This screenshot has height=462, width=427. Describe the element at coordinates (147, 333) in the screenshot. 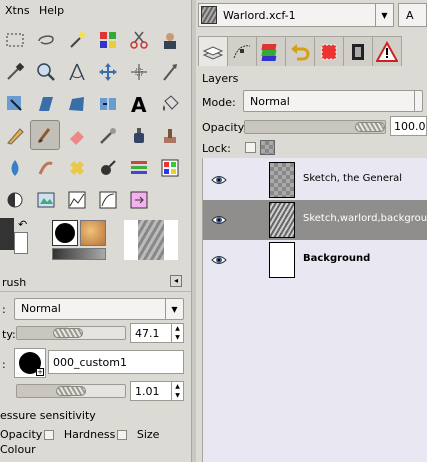

I see `opacity-value: 47.1` at that location.